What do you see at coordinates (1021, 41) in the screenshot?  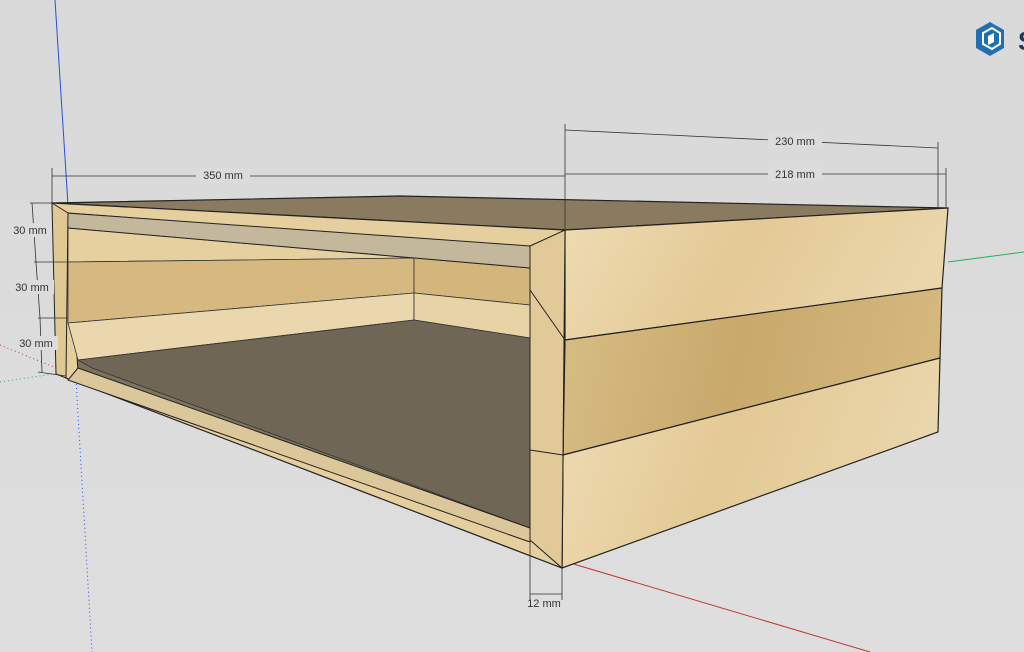 I see `svg-text: S` at bounding box center [1021, 41].